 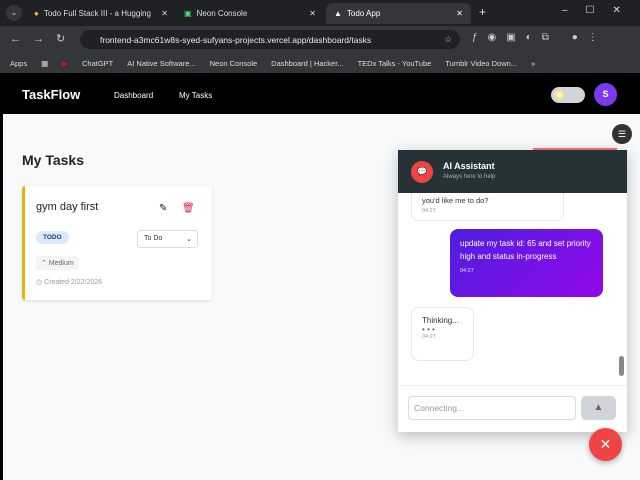 What do you see at coordinates (53, 160) in the screenshot?
I see `page-title: My Tasks` at bounding box center [53, 160].